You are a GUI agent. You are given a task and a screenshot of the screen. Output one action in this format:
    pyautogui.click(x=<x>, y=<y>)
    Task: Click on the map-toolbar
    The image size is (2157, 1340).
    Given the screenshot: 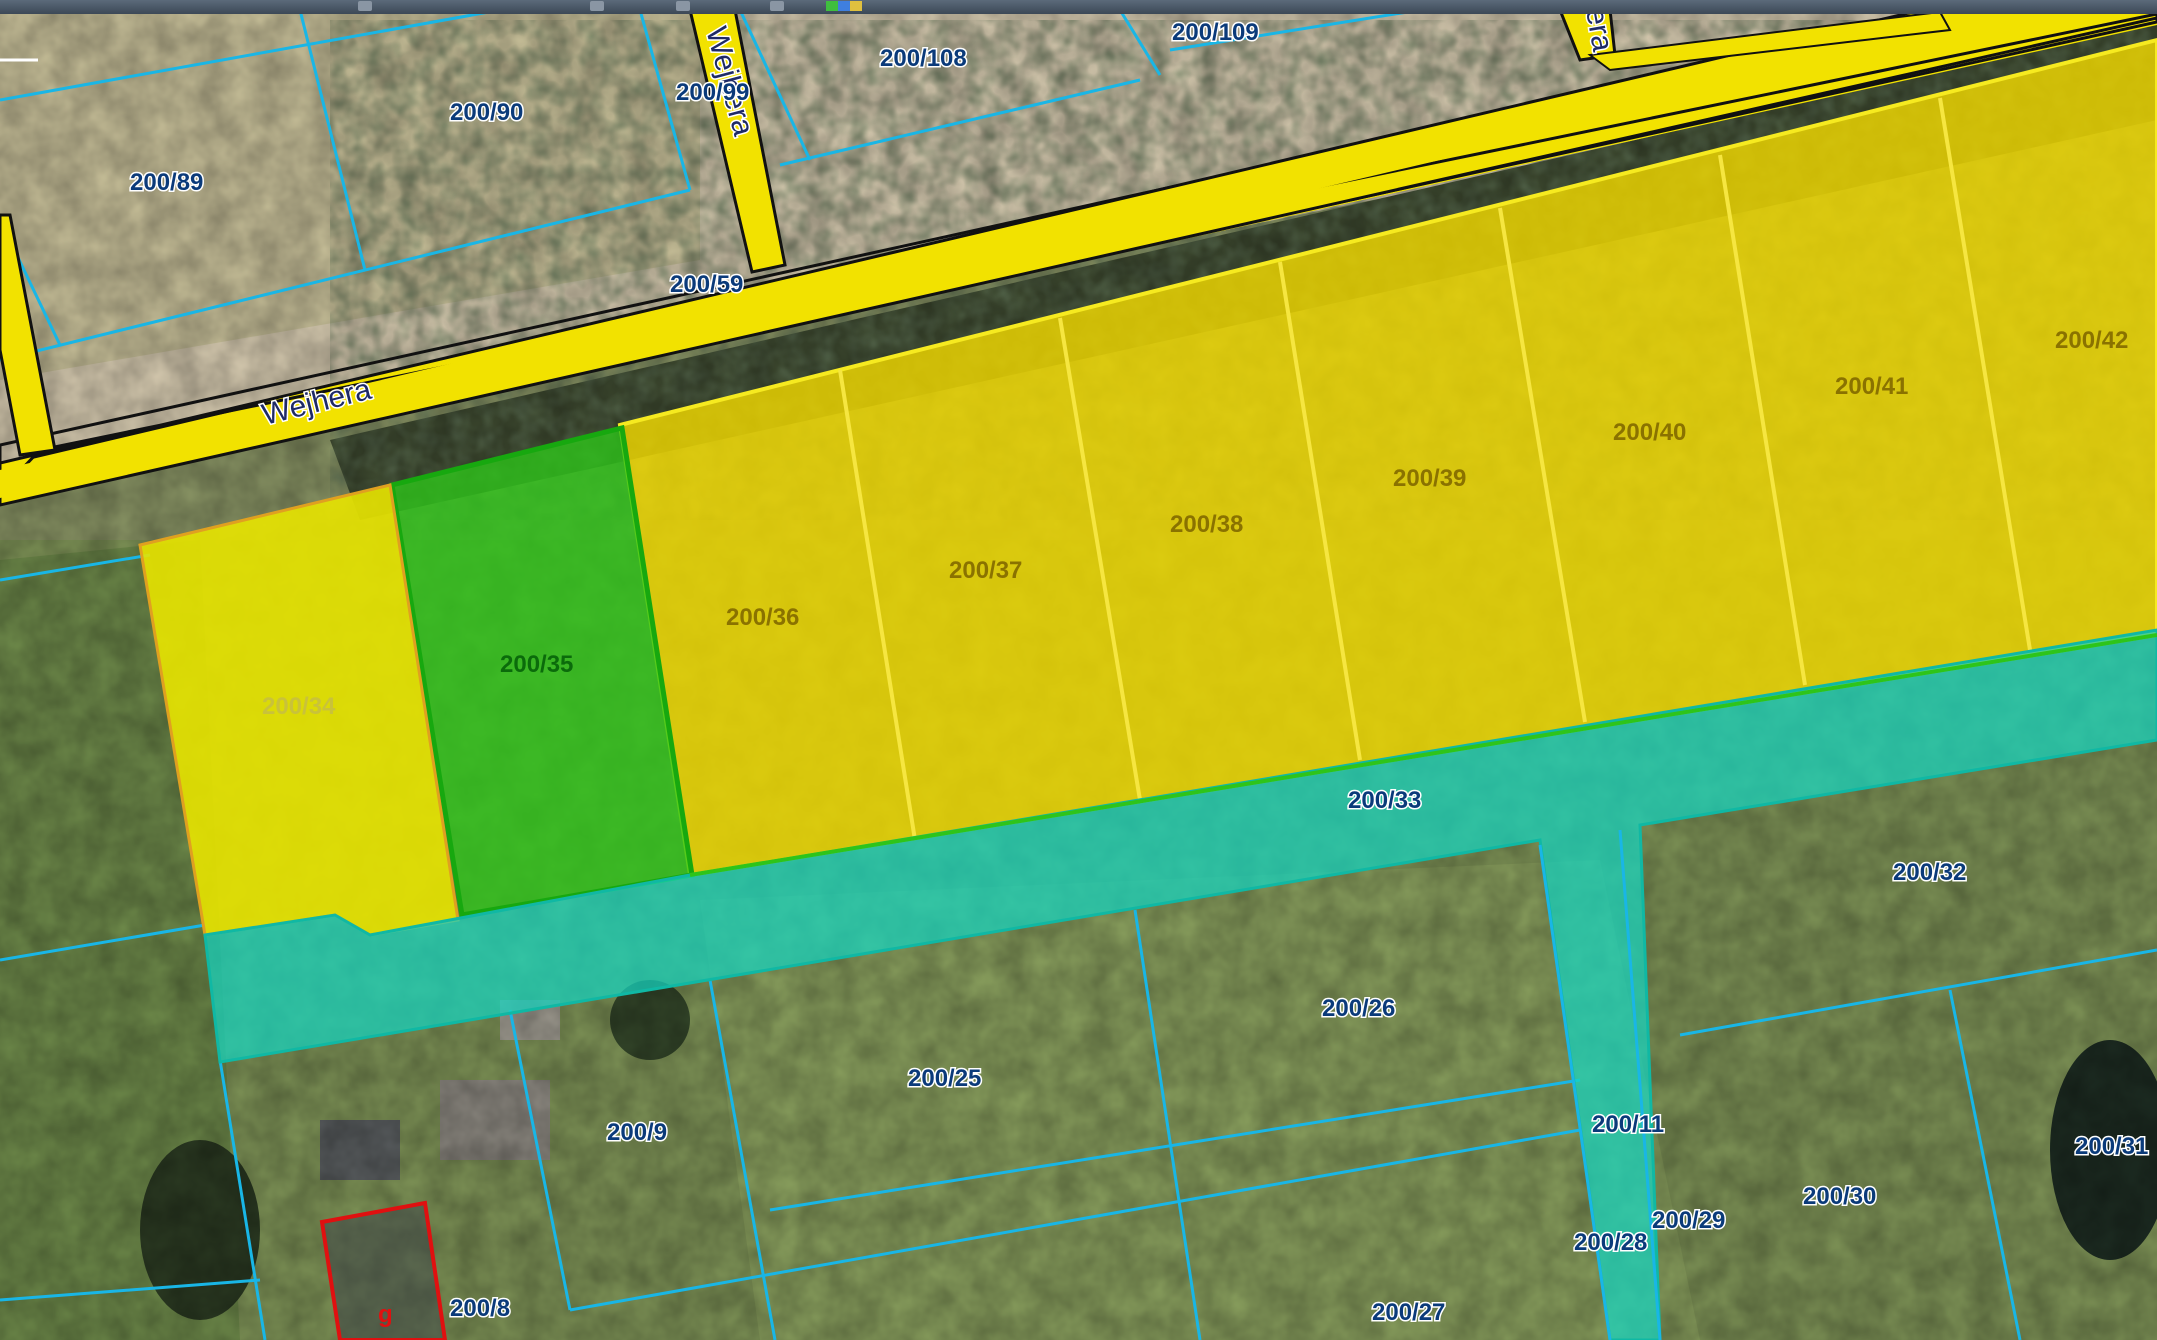 What is the action you would take?
    pyautogui.click(x=1078, y=7)
    